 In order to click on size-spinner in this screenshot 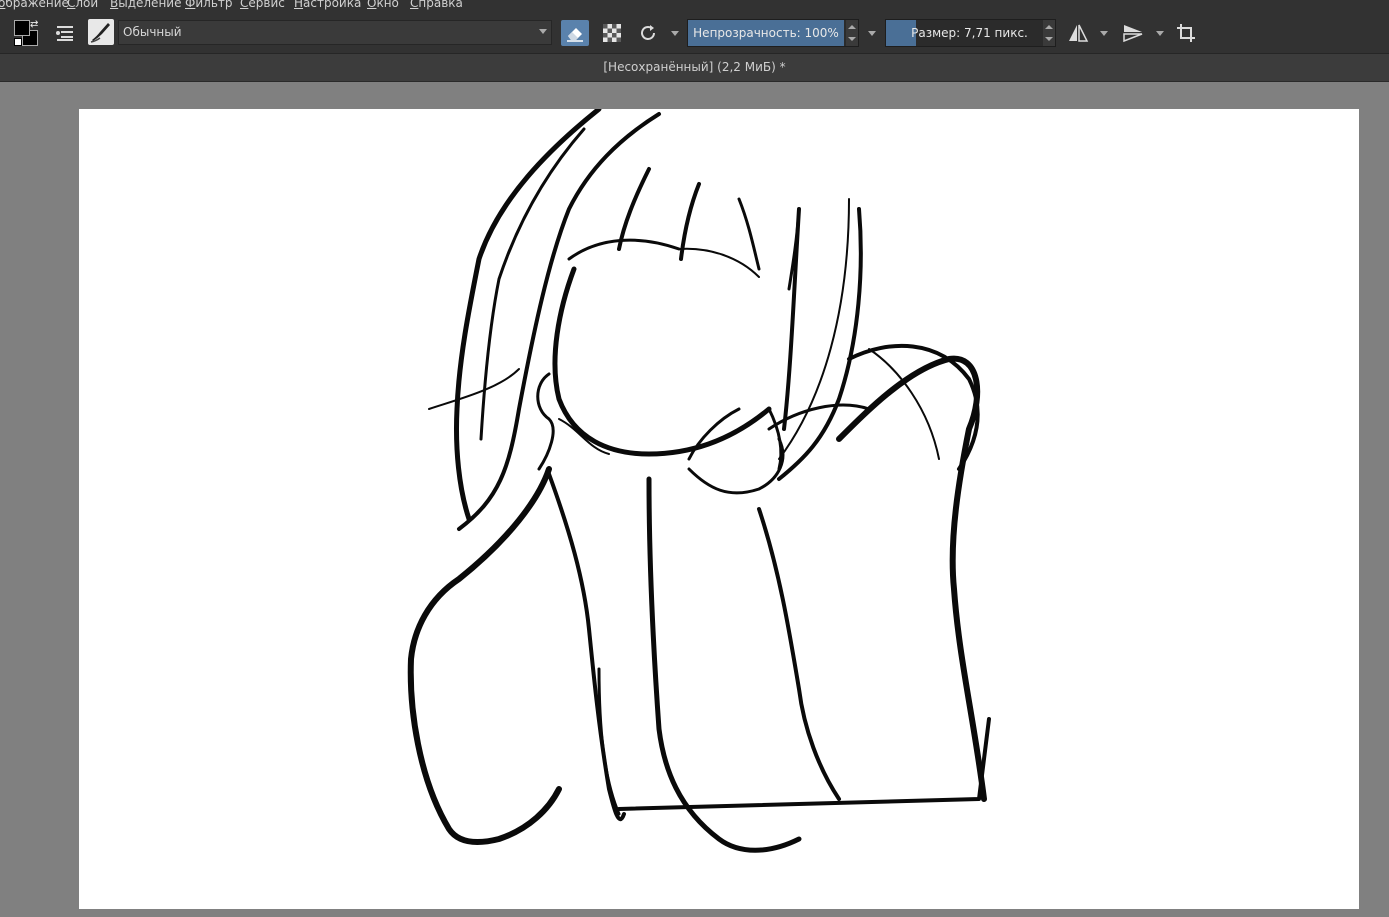, I will do `click(1049, 33)`.